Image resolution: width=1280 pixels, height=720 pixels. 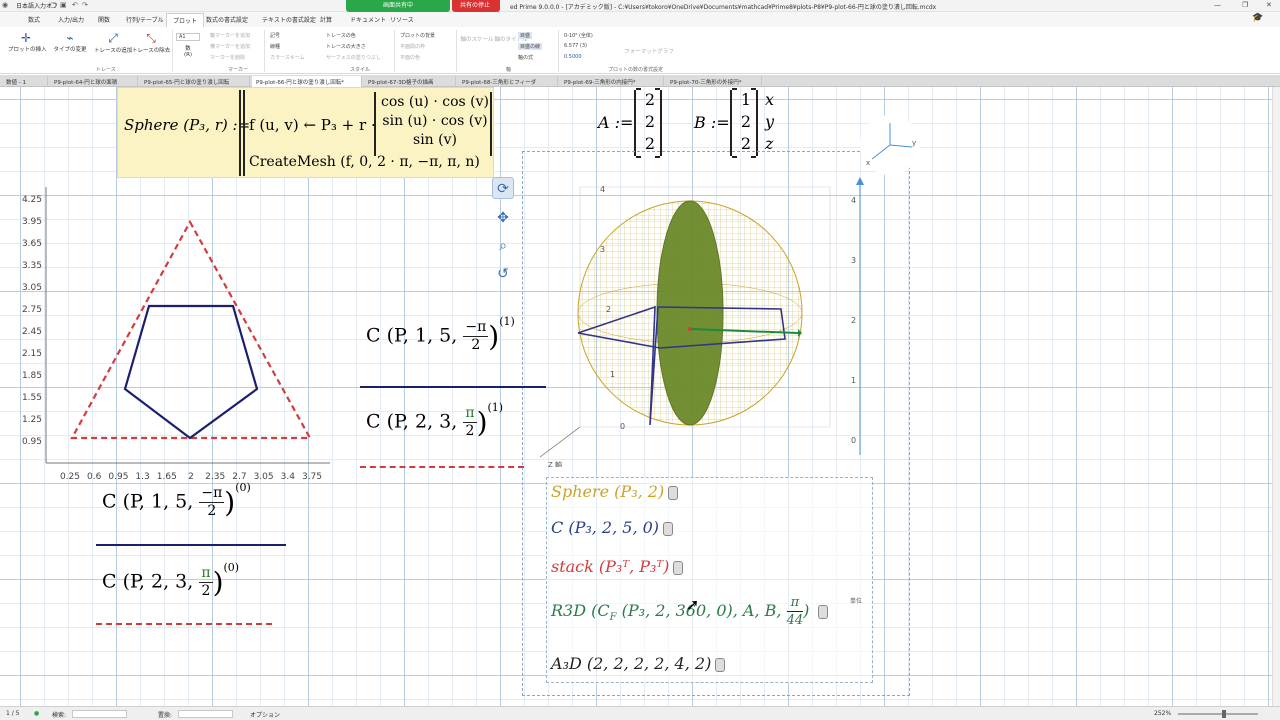 I want to click on y-tick-label: 3.05, so click(x=32, y=288).